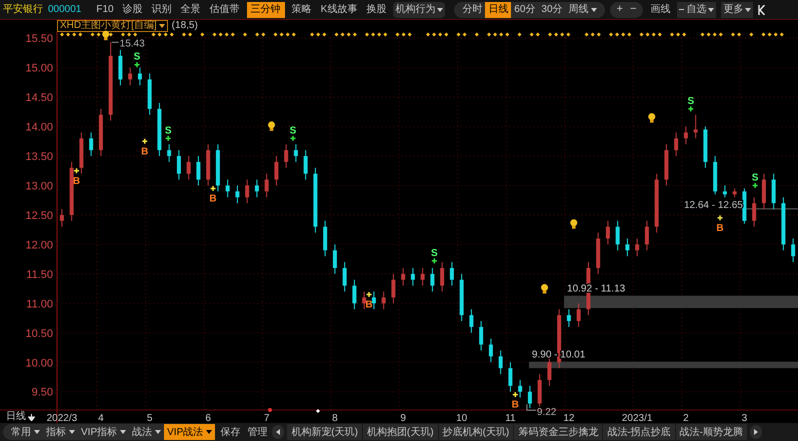  I want to click on toolbar-button: F10, so click(105, 10).